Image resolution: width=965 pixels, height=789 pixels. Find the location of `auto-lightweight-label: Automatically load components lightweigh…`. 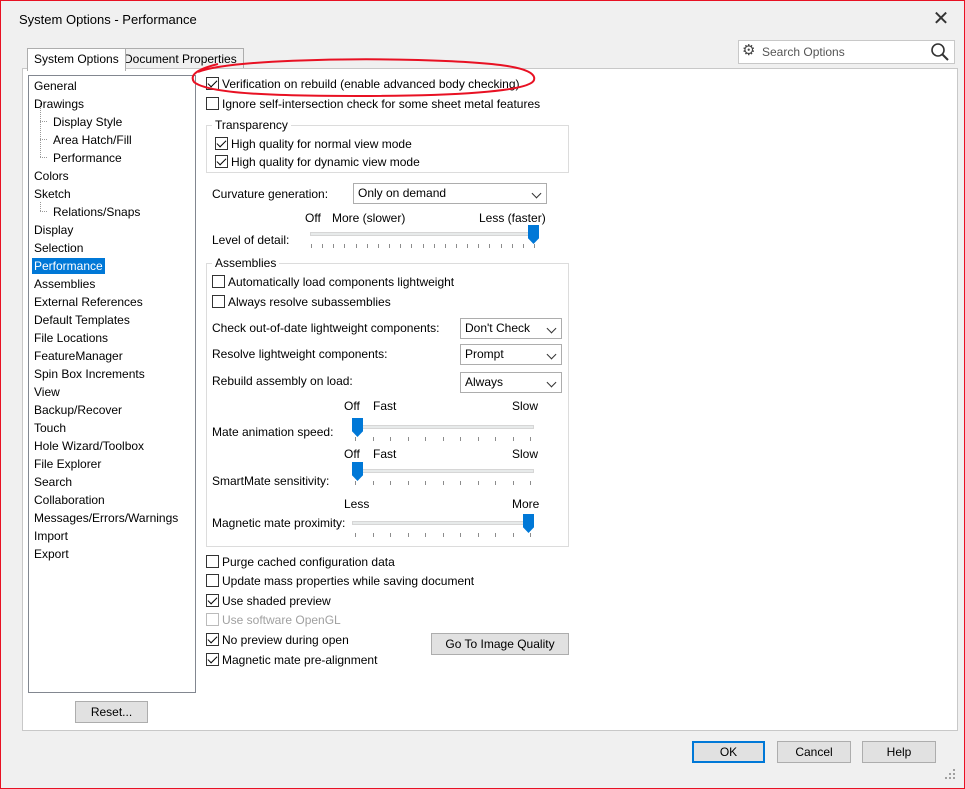

auto-lightweight-label: Automatically load components lightweigh… is located at coordinates (341, 282).